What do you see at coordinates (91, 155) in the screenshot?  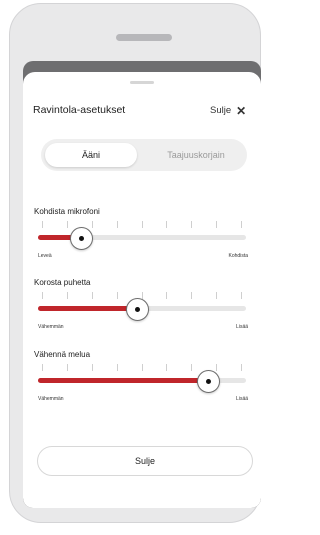 I see `tab-sound: Ääni` at bounding box center [91, 155].